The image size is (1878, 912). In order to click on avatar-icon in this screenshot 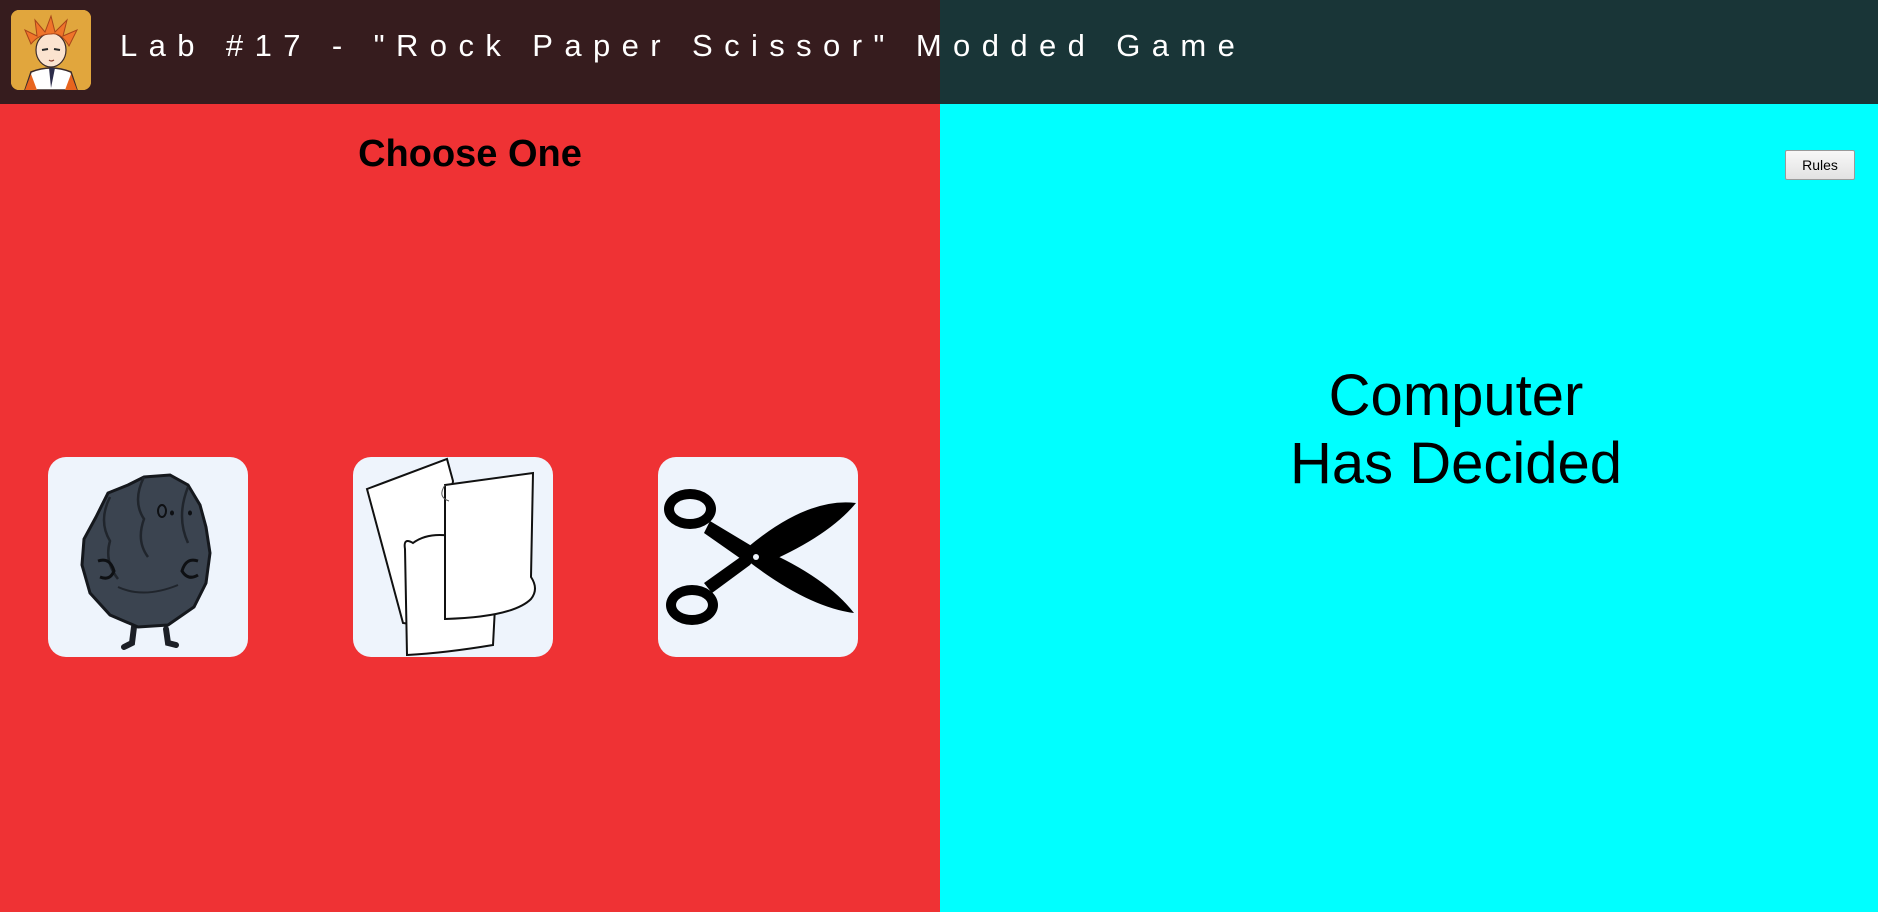, I will do `click(51, 50)`.